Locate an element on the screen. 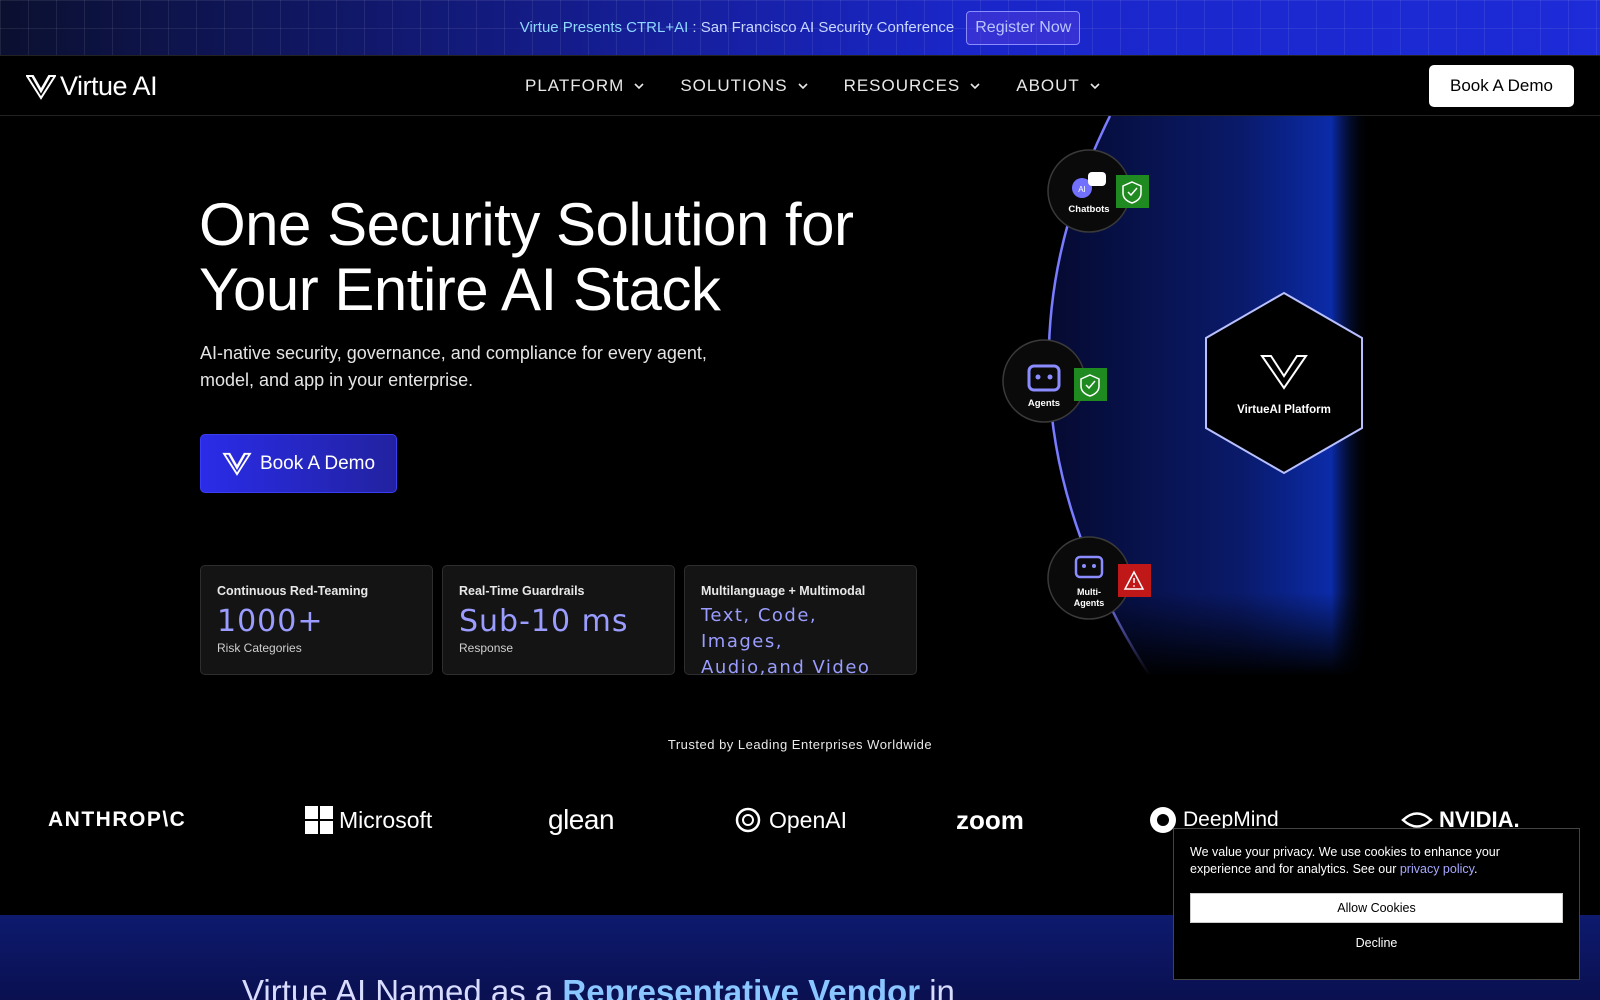  brand-openai: OpenAI is located at coordinates (790, 820).